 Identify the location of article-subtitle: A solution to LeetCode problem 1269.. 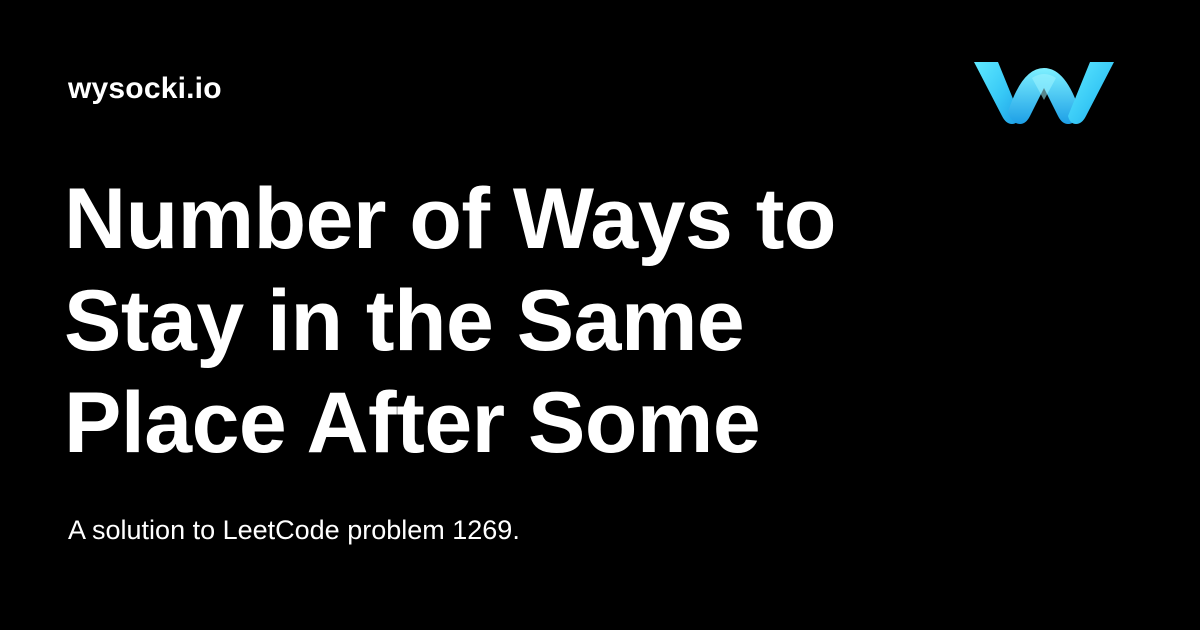
(294, 530).